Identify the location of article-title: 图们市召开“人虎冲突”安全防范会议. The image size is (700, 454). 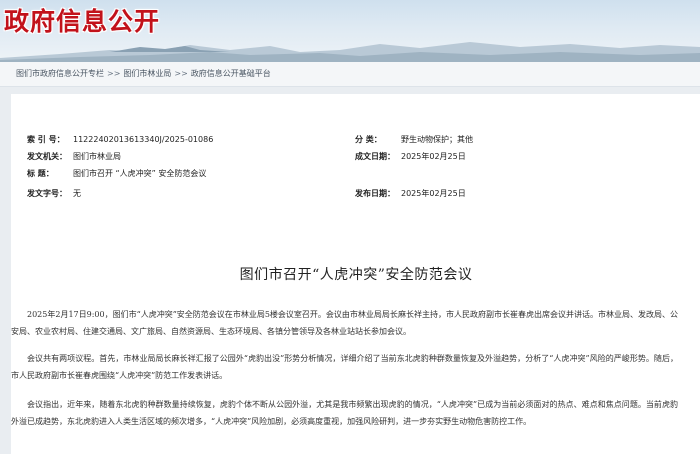
(356, 275).